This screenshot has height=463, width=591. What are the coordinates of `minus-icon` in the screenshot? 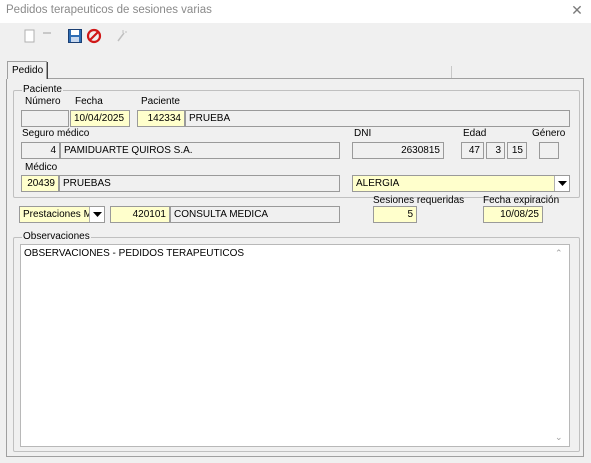 It's located at (47, 33).